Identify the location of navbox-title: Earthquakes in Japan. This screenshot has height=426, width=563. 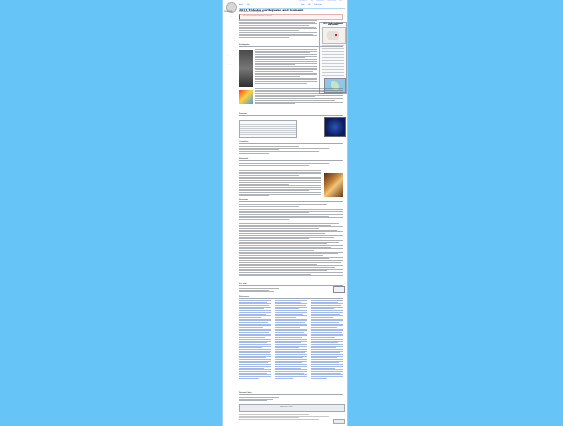
(286, 407).